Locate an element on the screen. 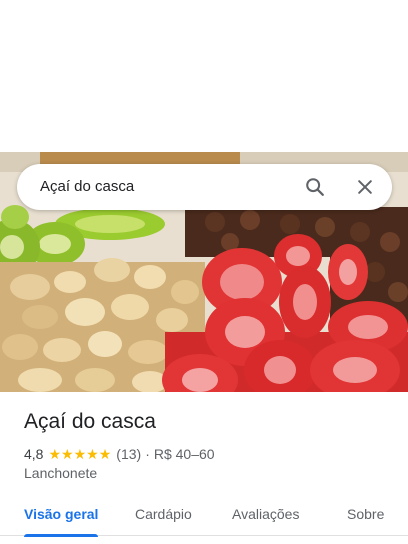 This screenshot has width=408, height=544. tab-menu: Cardápio is located at coordinates (163, 514).